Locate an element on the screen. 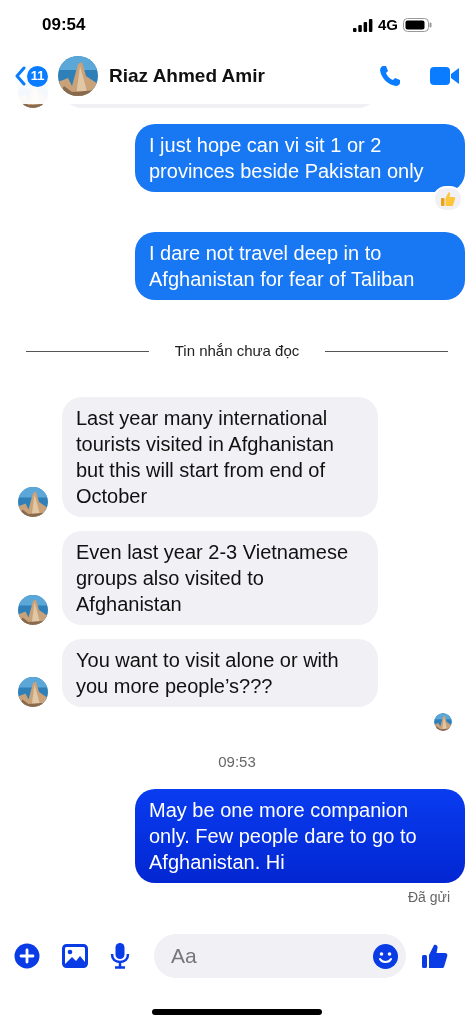  thumbs-up-icon is located at coordinates (435, 956).